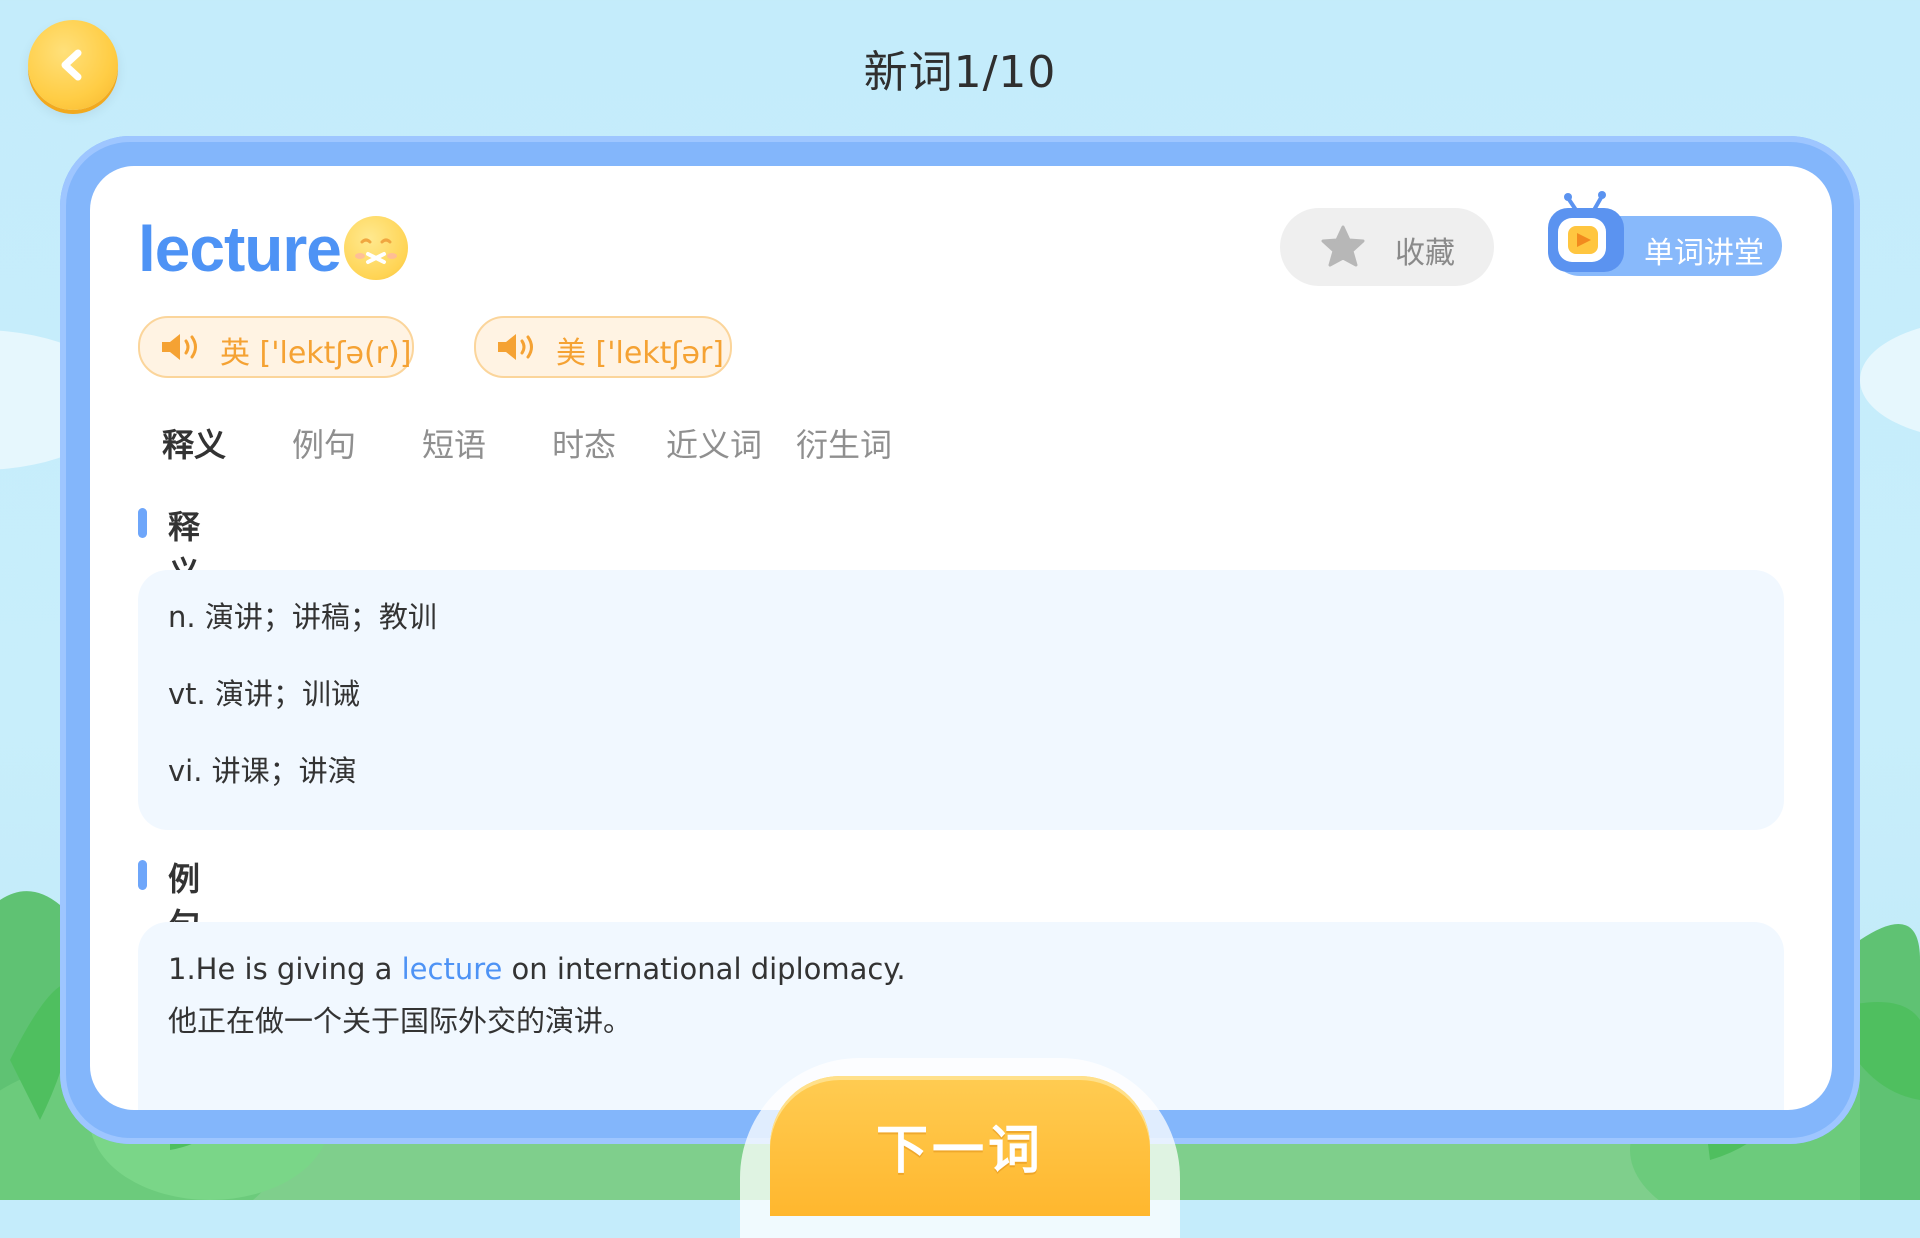 This screenshot has height=1238, width=1920. I want to click on page-title: 新词1/10, so click(960, 72).